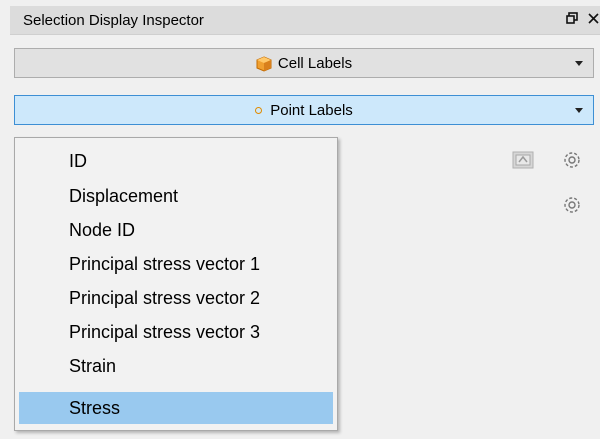 The width and height of the screenshot is (600, 439). What do you see at coordinates (176, 264) in the screenshot?
I see `menu-item-principal-stress-vector-1: Principal stress vector 1` at bounding box center [176, 264].